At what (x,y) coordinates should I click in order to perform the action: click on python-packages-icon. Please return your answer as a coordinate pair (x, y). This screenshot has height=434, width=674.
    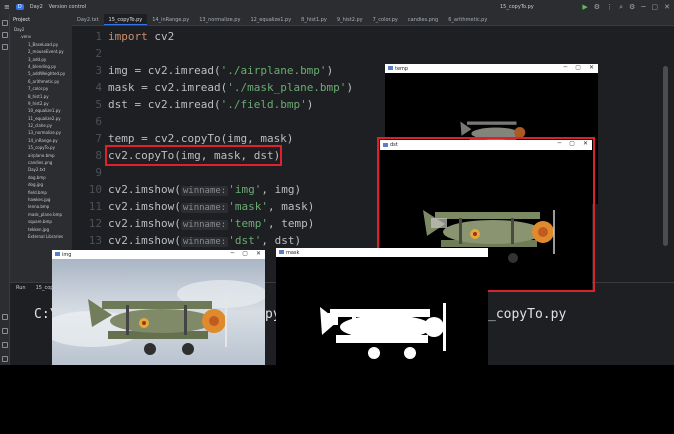
    Looking at the image, I should click on (5, 317).